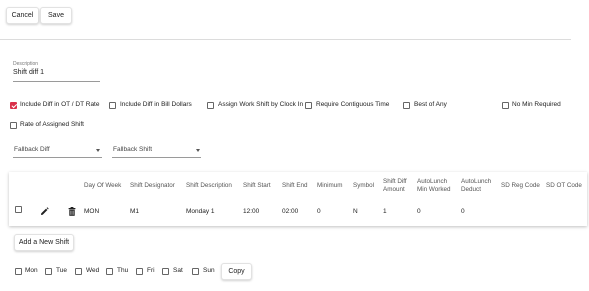 This screenshot has height=291, width=589. What do you see at coordinates (72, 211) in the screenshot?
I see `trash-icon` at bounding box center [72, 211].